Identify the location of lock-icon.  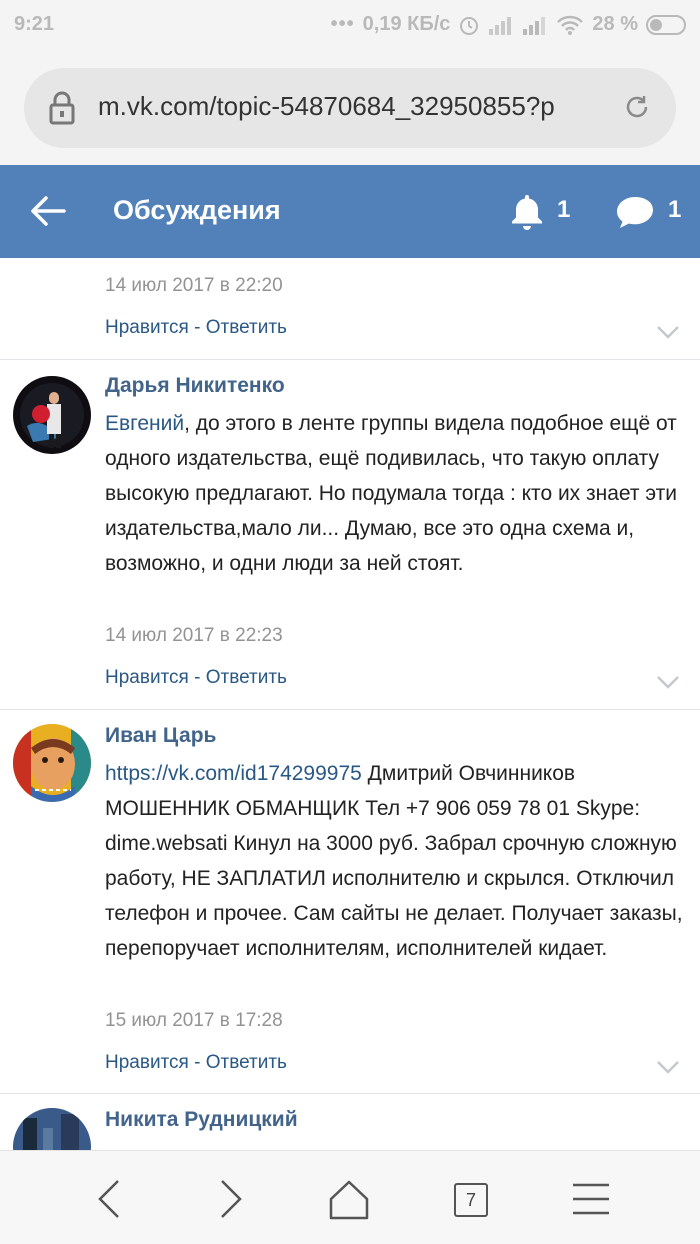
(62, 108).